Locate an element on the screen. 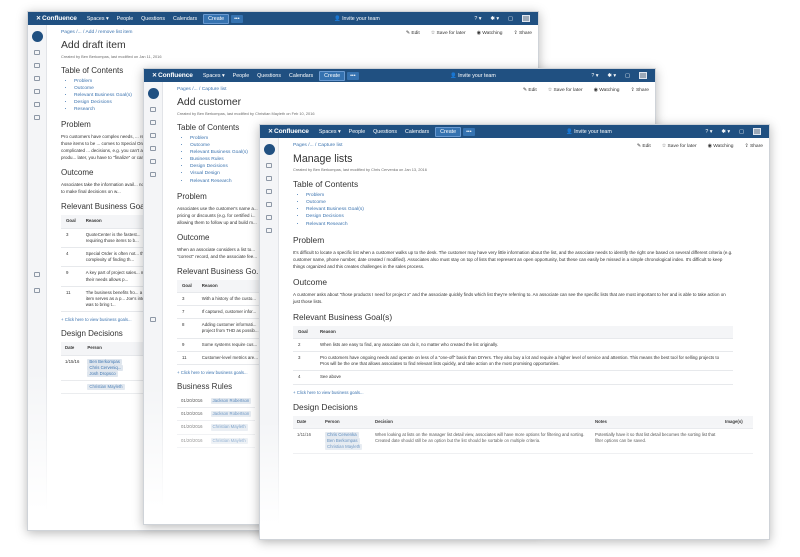 The height and width of the screenshot is (557, 800). confluence-icon: ✕ is located at coordinates (38, 19).